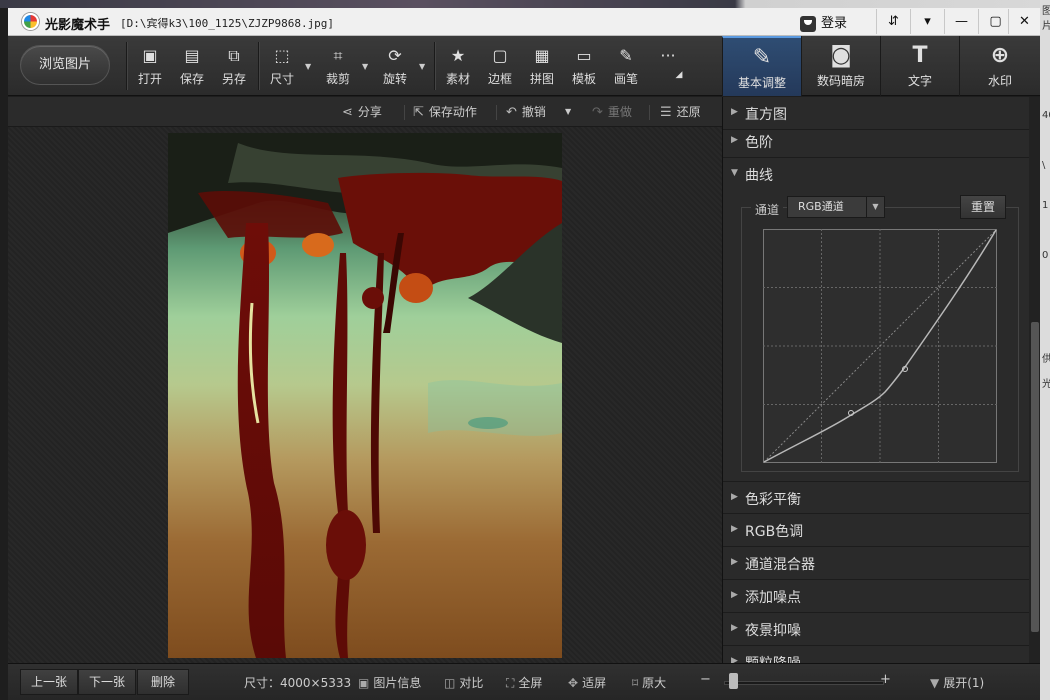  Describe the element at coordinates (668, 55) in the screenshot. I see `more-icon: ···` at that location.